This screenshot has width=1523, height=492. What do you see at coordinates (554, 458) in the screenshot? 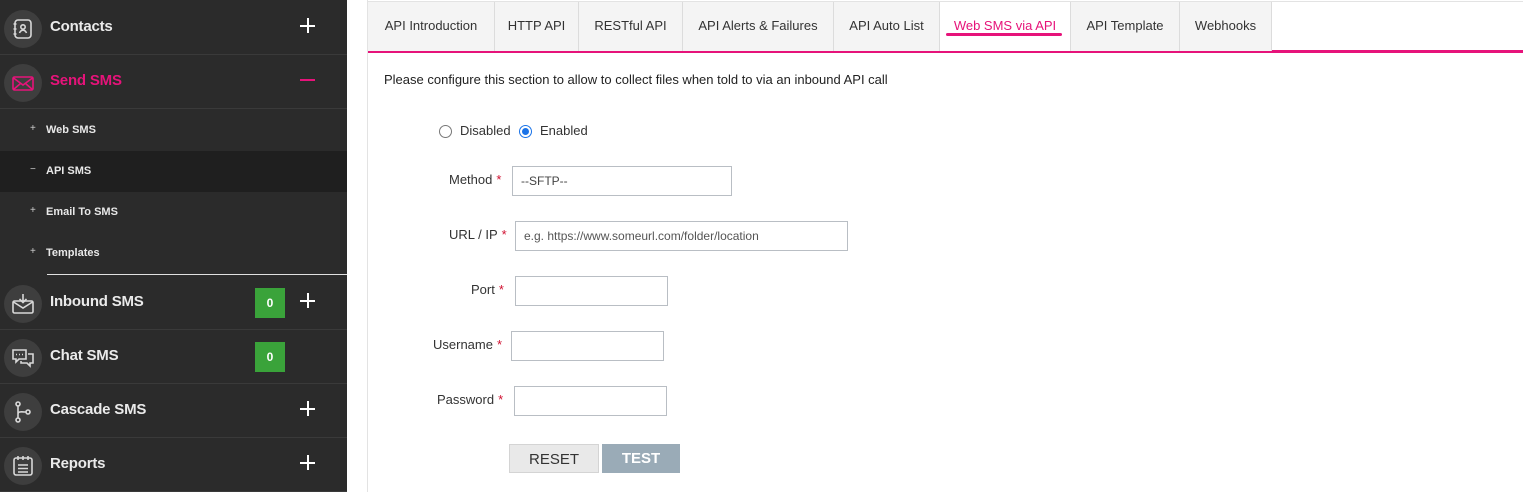
I see `reset-button: RESET` at bounding box center [554, 458].